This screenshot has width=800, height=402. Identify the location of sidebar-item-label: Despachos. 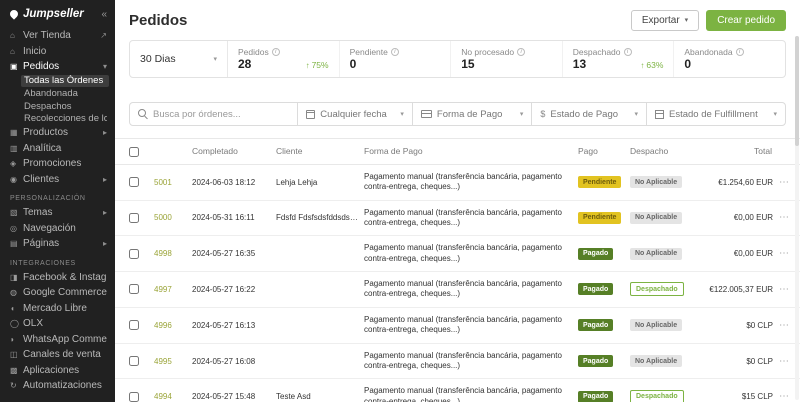
(48, 106).